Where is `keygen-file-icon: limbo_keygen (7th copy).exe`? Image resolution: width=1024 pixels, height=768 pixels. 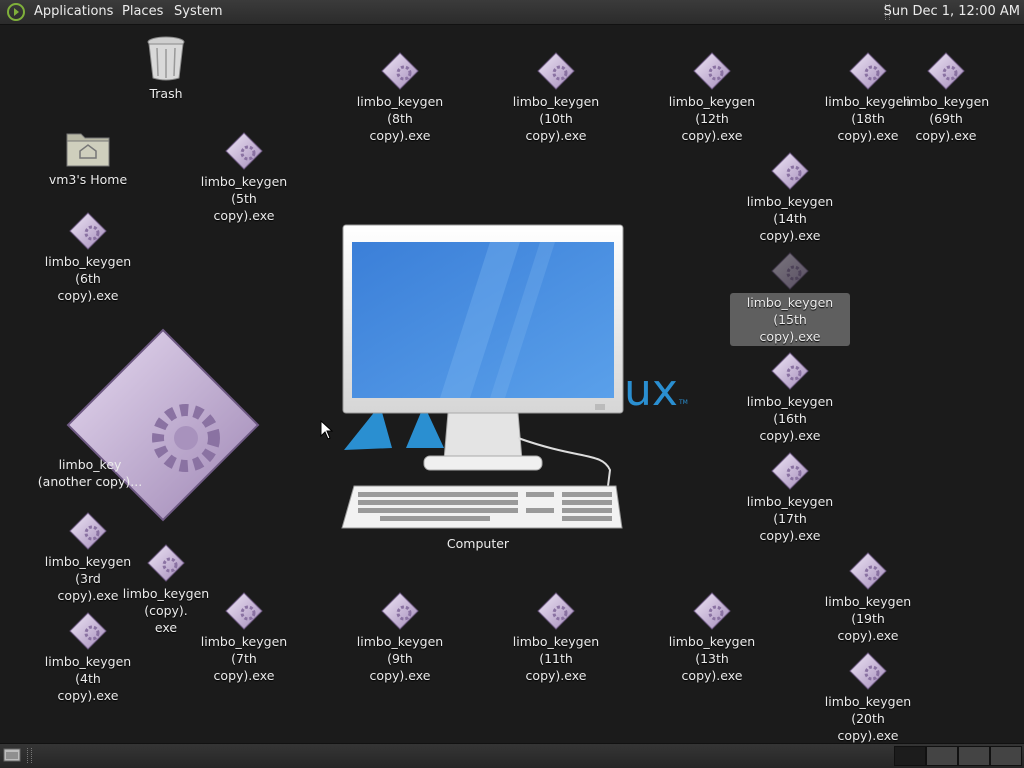 keygen-file-icon: limbo_keygen (7th copy).exe is located at coordinates (244, 638).